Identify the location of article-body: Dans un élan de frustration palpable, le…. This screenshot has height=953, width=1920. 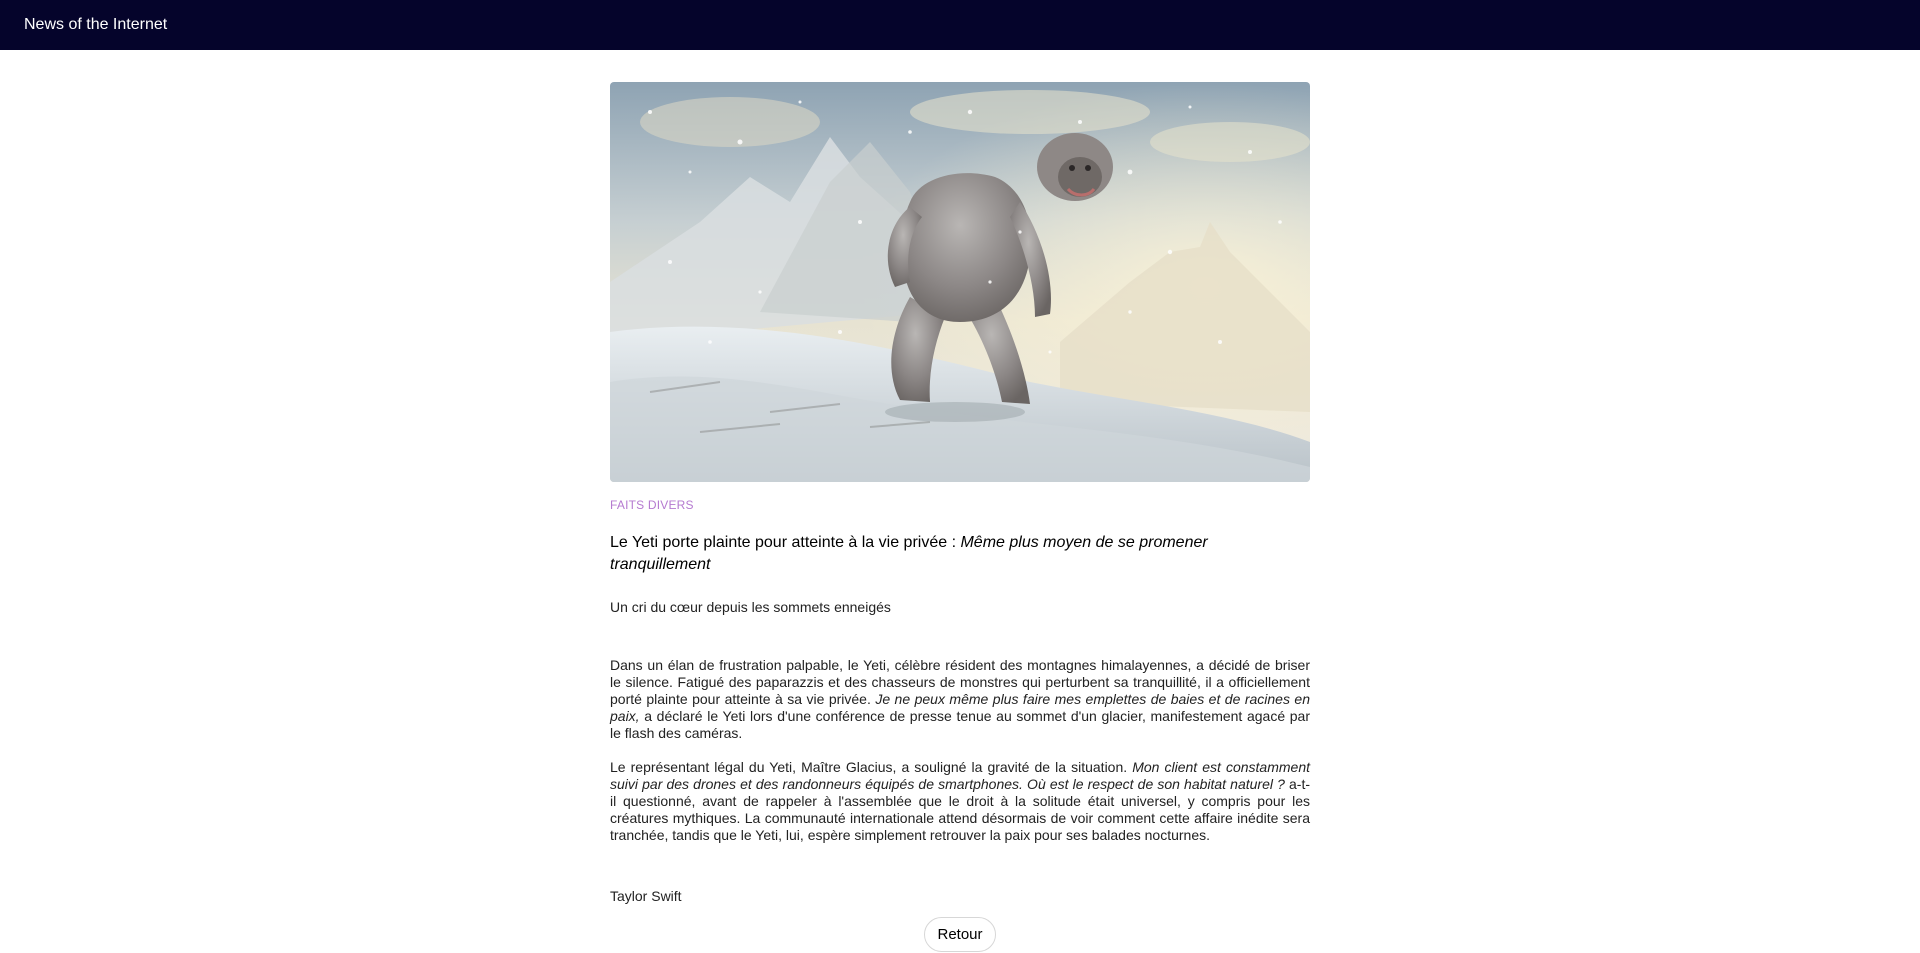
(960, 750).